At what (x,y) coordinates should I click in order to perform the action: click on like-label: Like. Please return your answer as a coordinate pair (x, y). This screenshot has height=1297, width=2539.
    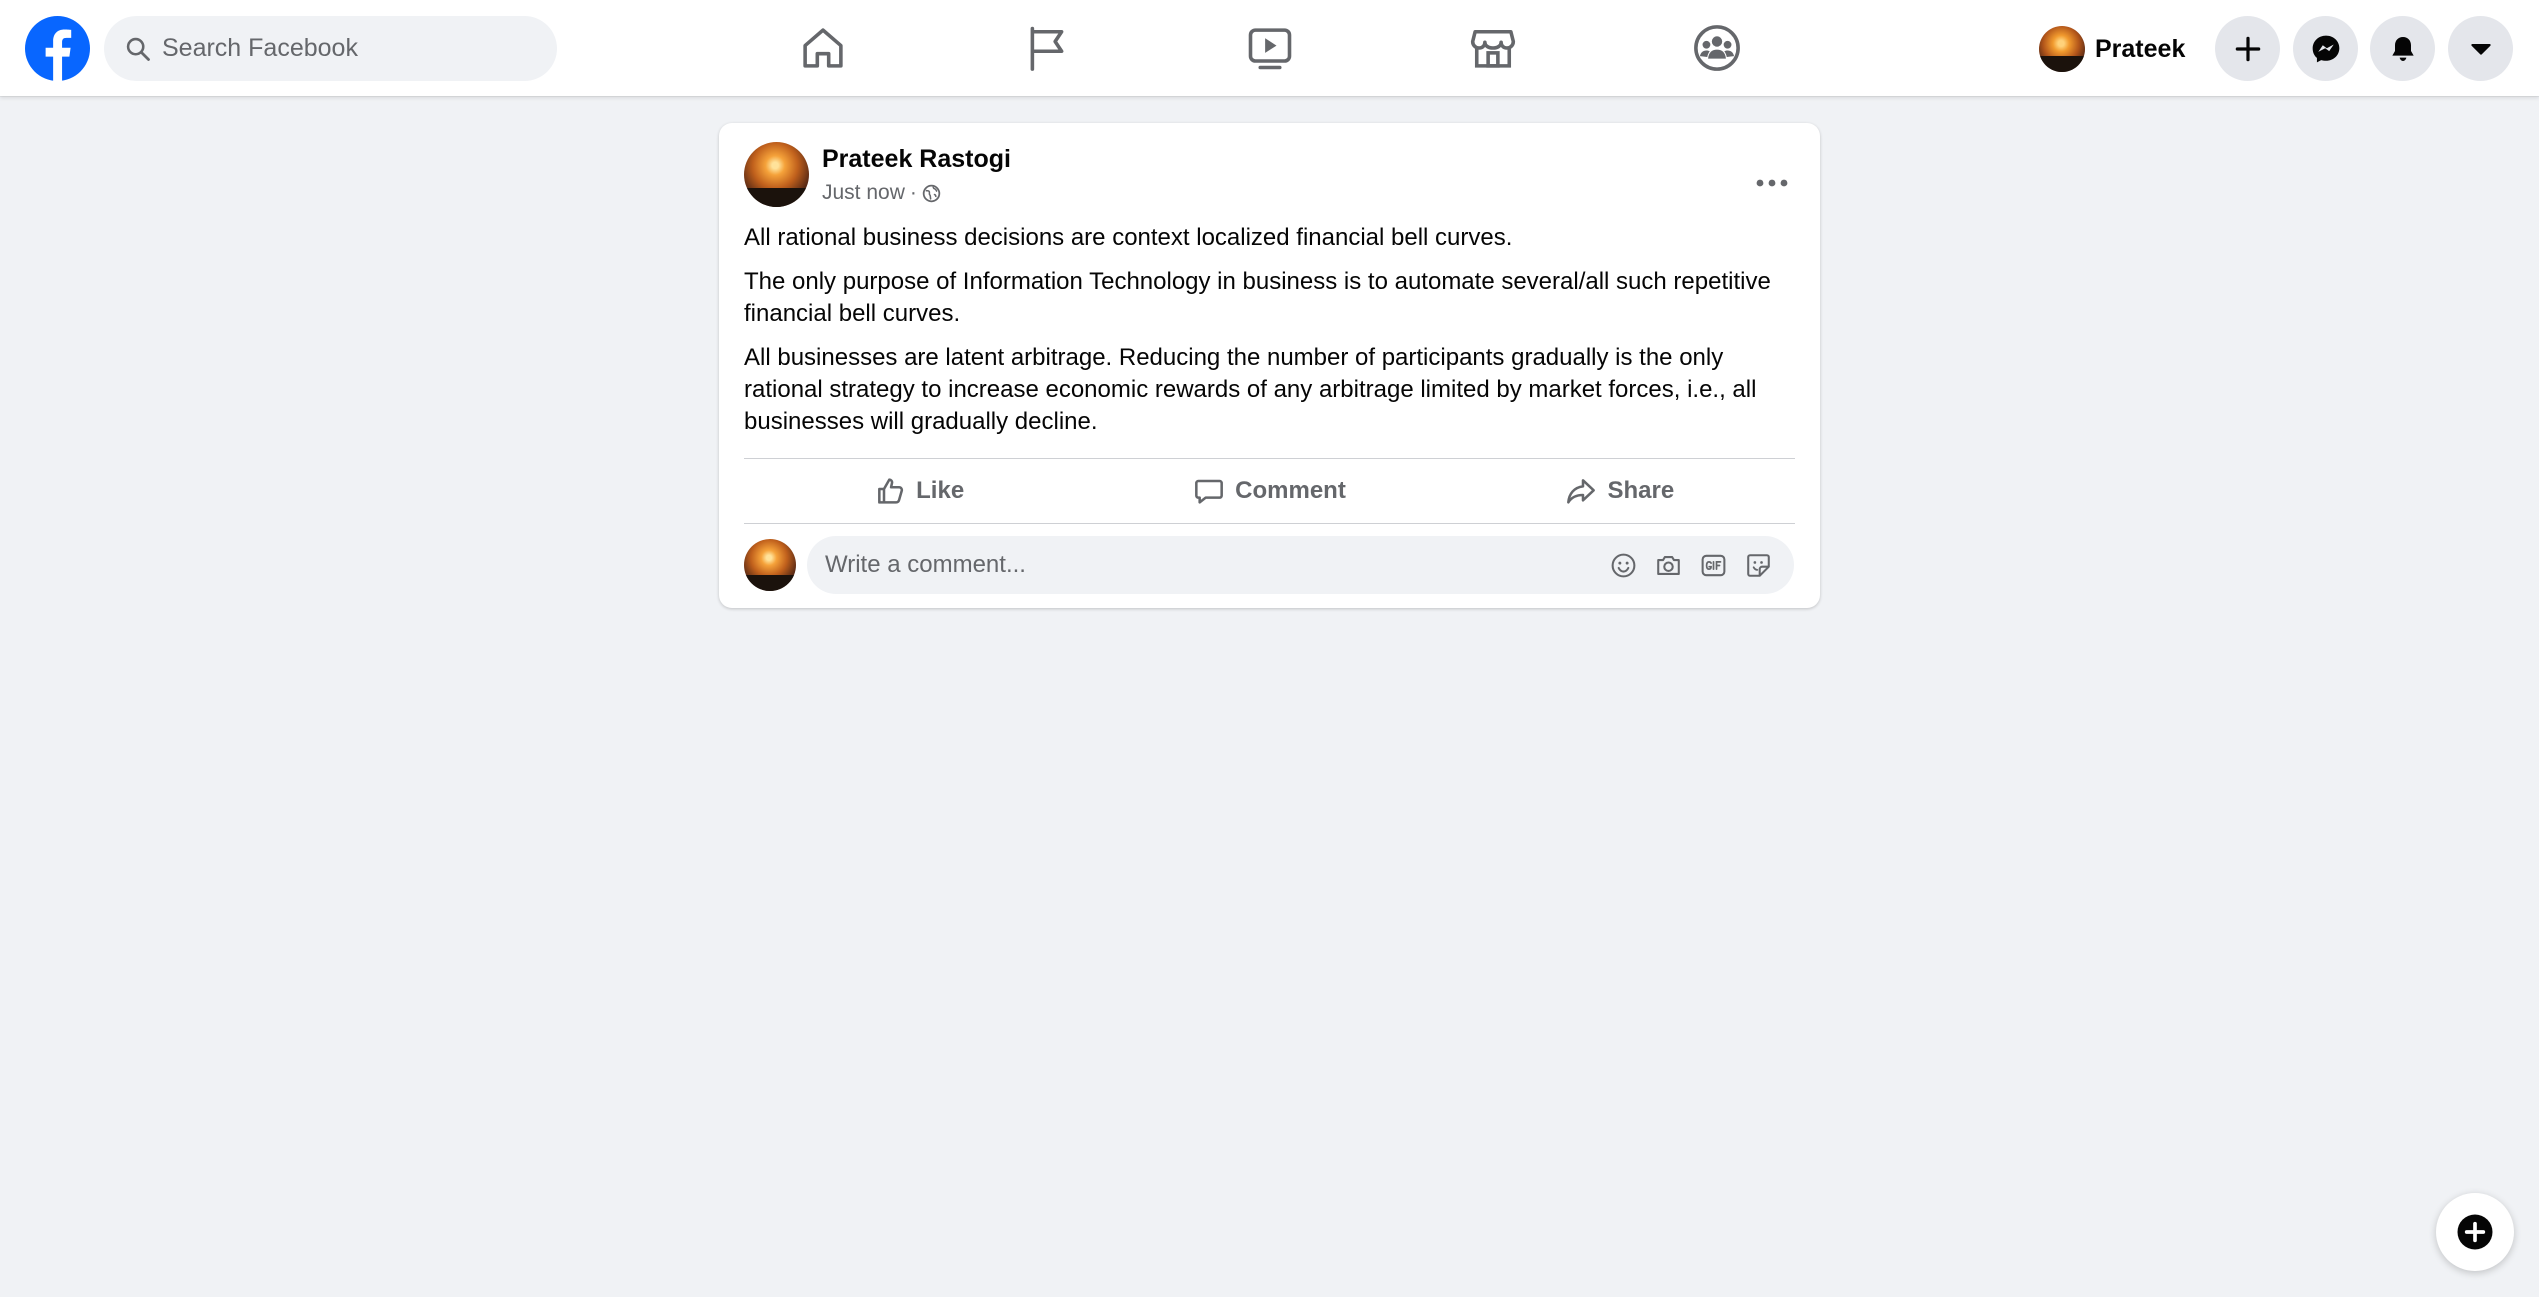
    Looking at the image, I should click on (940, 490).